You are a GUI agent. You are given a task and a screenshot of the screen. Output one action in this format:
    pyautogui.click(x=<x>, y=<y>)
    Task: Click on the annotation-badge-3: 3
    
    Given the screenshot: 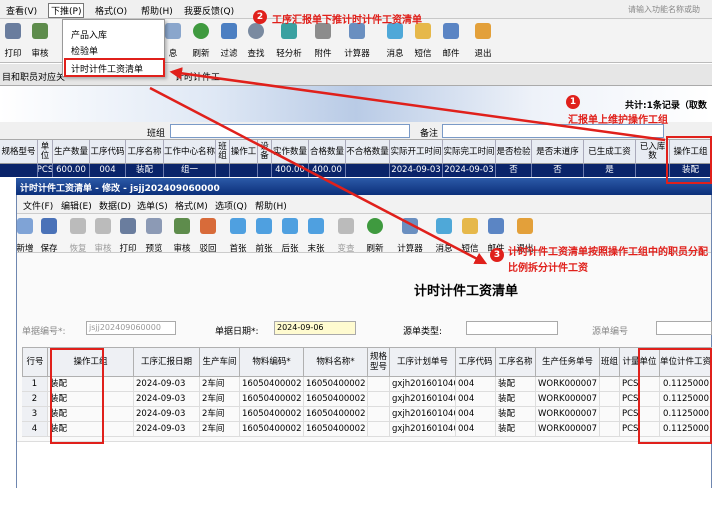 What is the action you would take?
    pyautogui.click(x=497, y=255)
    